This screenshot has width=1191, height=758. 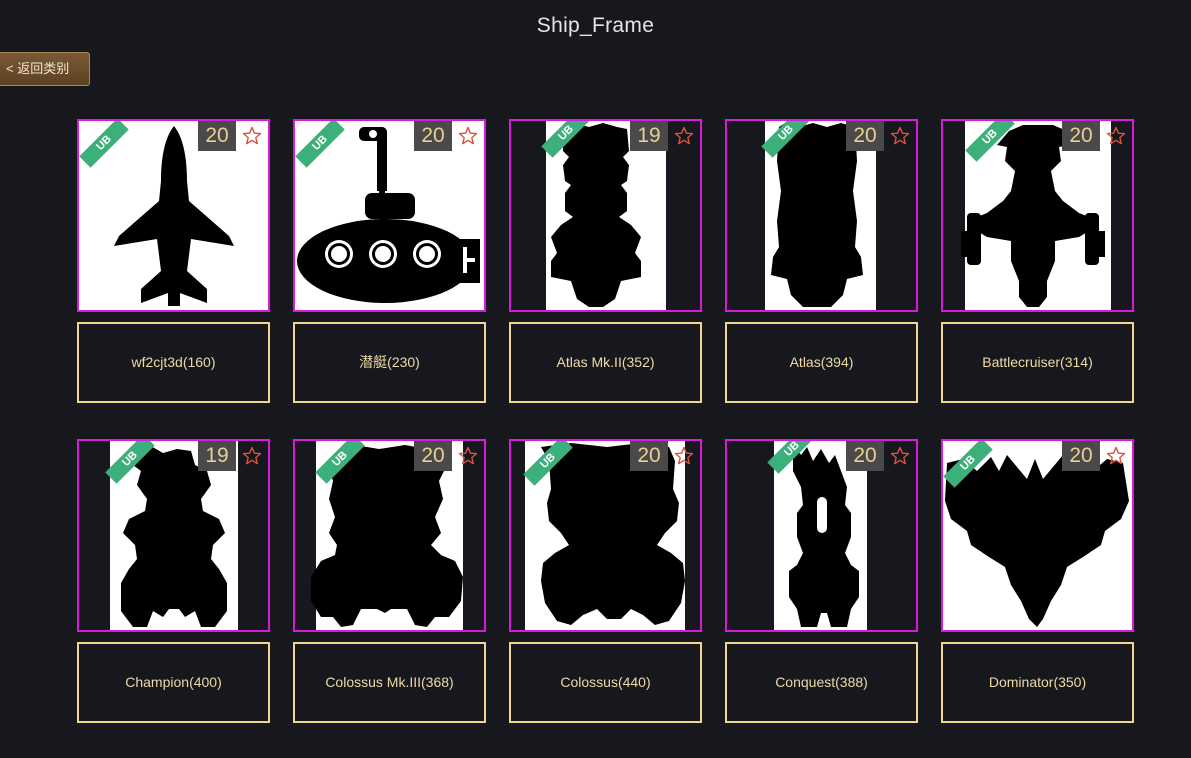 I want to click on ship-name-button: Battlecruiser(314), so click(x=1037, y=362).